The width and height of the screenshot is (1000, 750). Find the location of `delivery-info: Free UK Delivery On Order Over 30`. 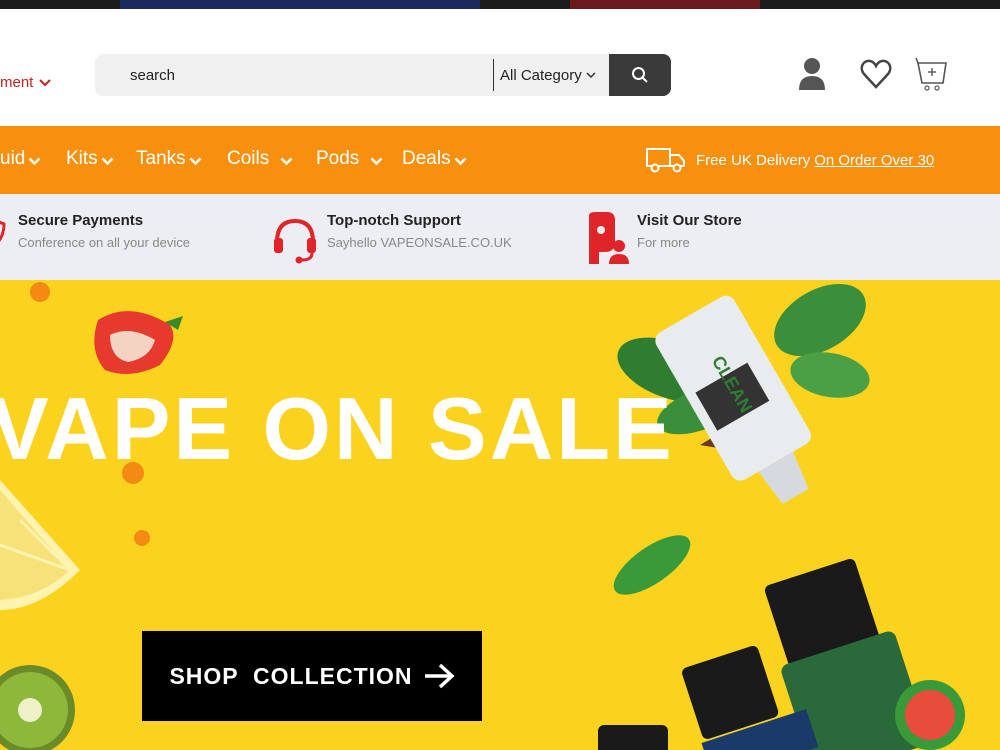

delivery-info: Free UK Delivery On Order Over 30 is located at coordinates (790, 160).